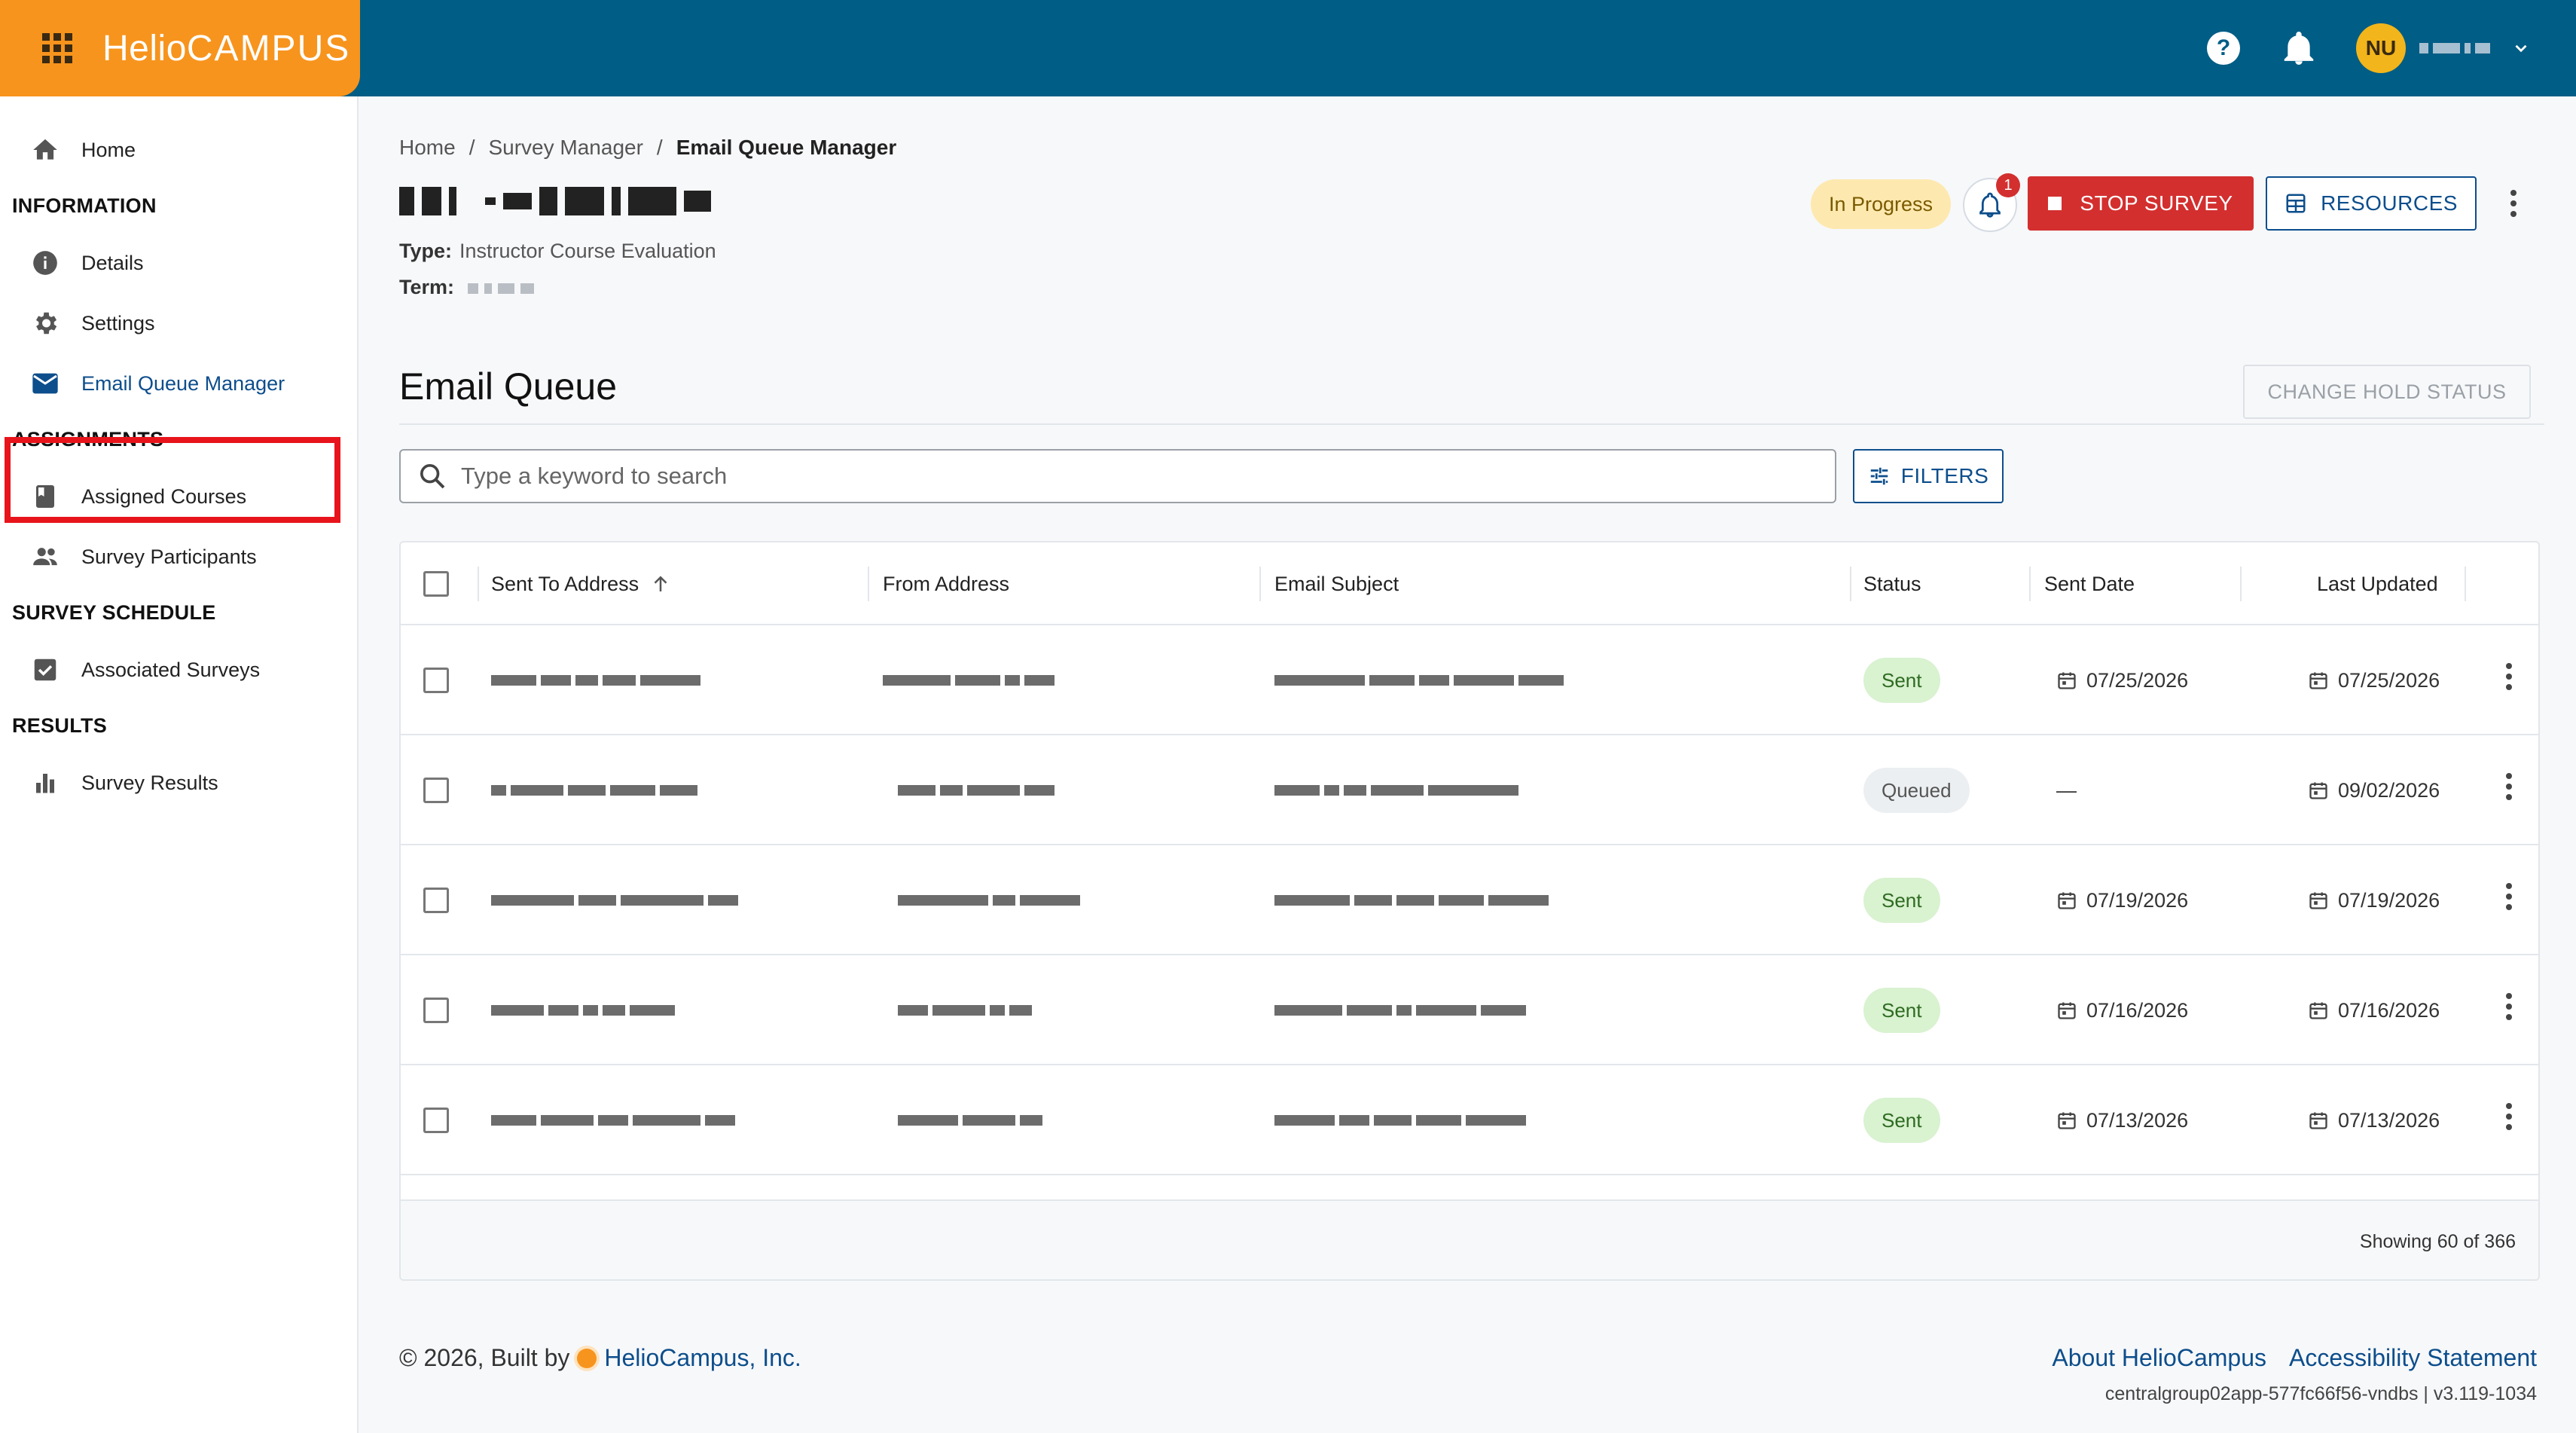 Image resolution: width=2576 pixels, height=1433 pixels. Describe the element at coordinates (2299, 48) in the screenshot. I see `notifications-bell-icon` at that location.